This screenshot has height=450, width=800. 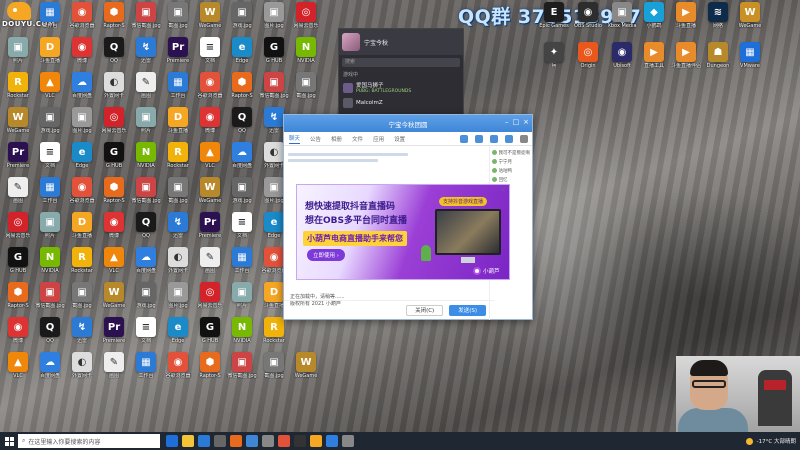 What do you see at coordinates (336, 139) in the screenshot?
I see `tab-album: 相册` at bounding box center [336, 139].